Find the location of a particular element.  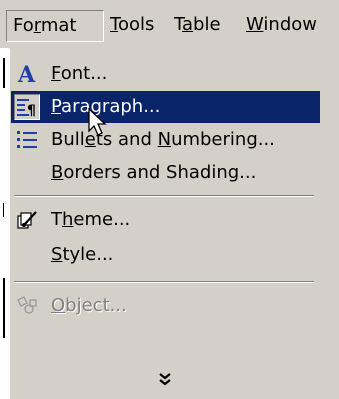

menu-tools-label: ools is located at coordinates (136, 24).